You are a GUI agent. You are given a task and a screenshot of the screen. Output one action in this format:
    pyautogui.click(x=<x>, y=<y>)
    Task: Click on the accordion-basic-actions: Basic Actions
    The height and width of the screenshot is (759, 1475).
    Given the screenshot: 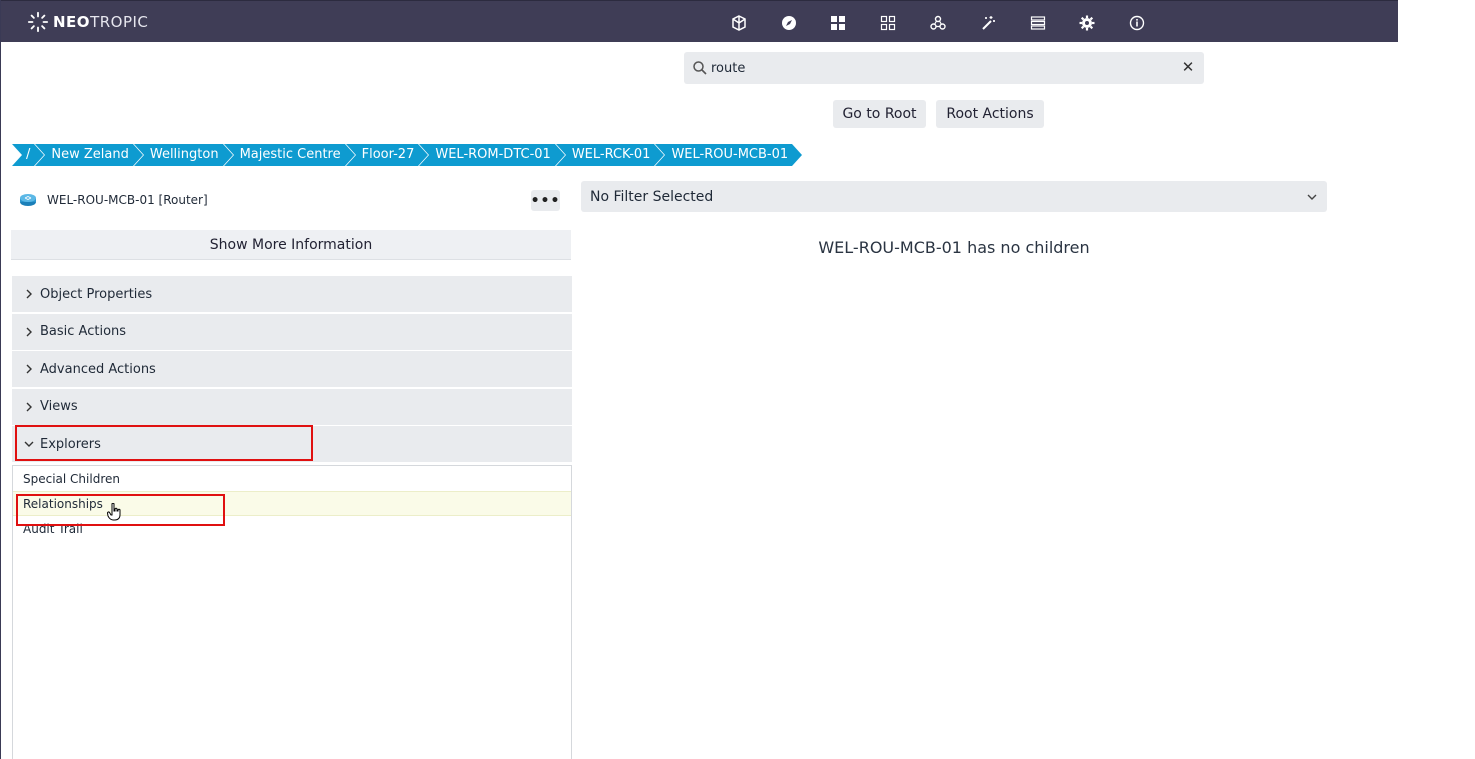 What is the action you would take?
    pyautogui.click(x=292, y=331)
    